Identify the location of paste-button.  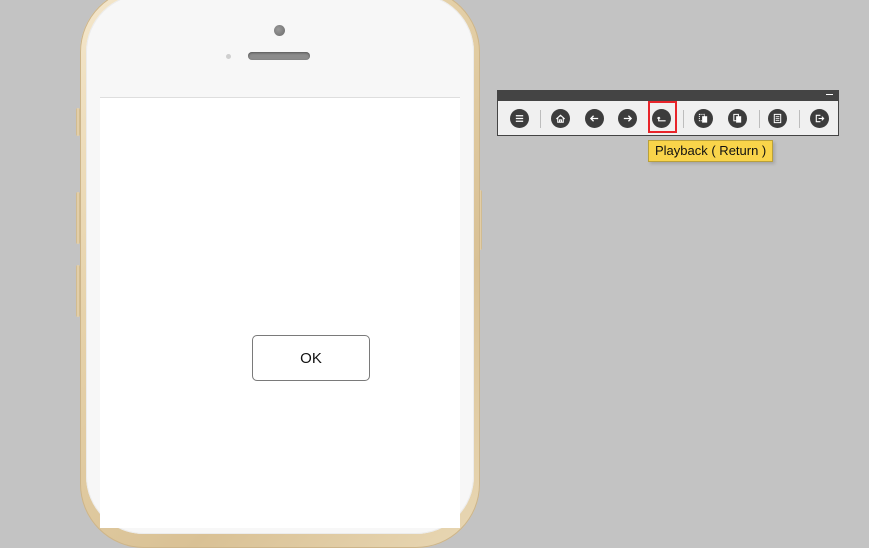
(737, 118).